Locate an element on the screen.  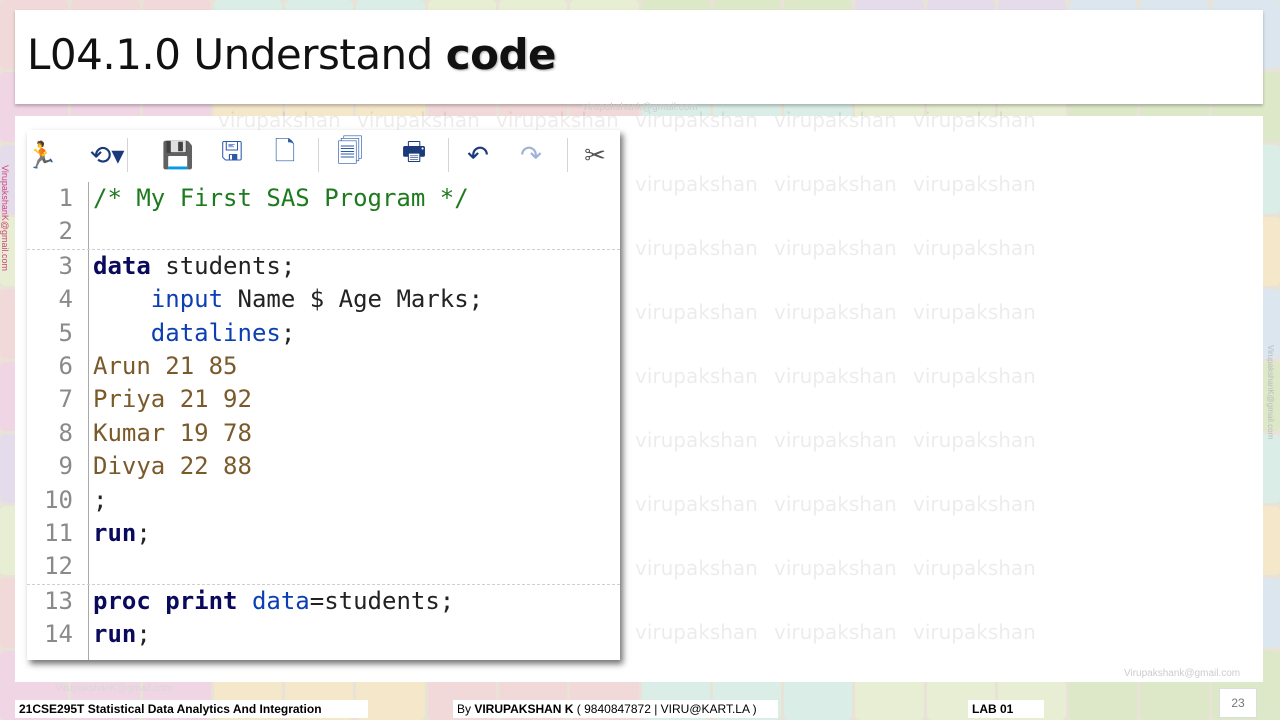
line-number: 9 is located at coordinates (65, 466).